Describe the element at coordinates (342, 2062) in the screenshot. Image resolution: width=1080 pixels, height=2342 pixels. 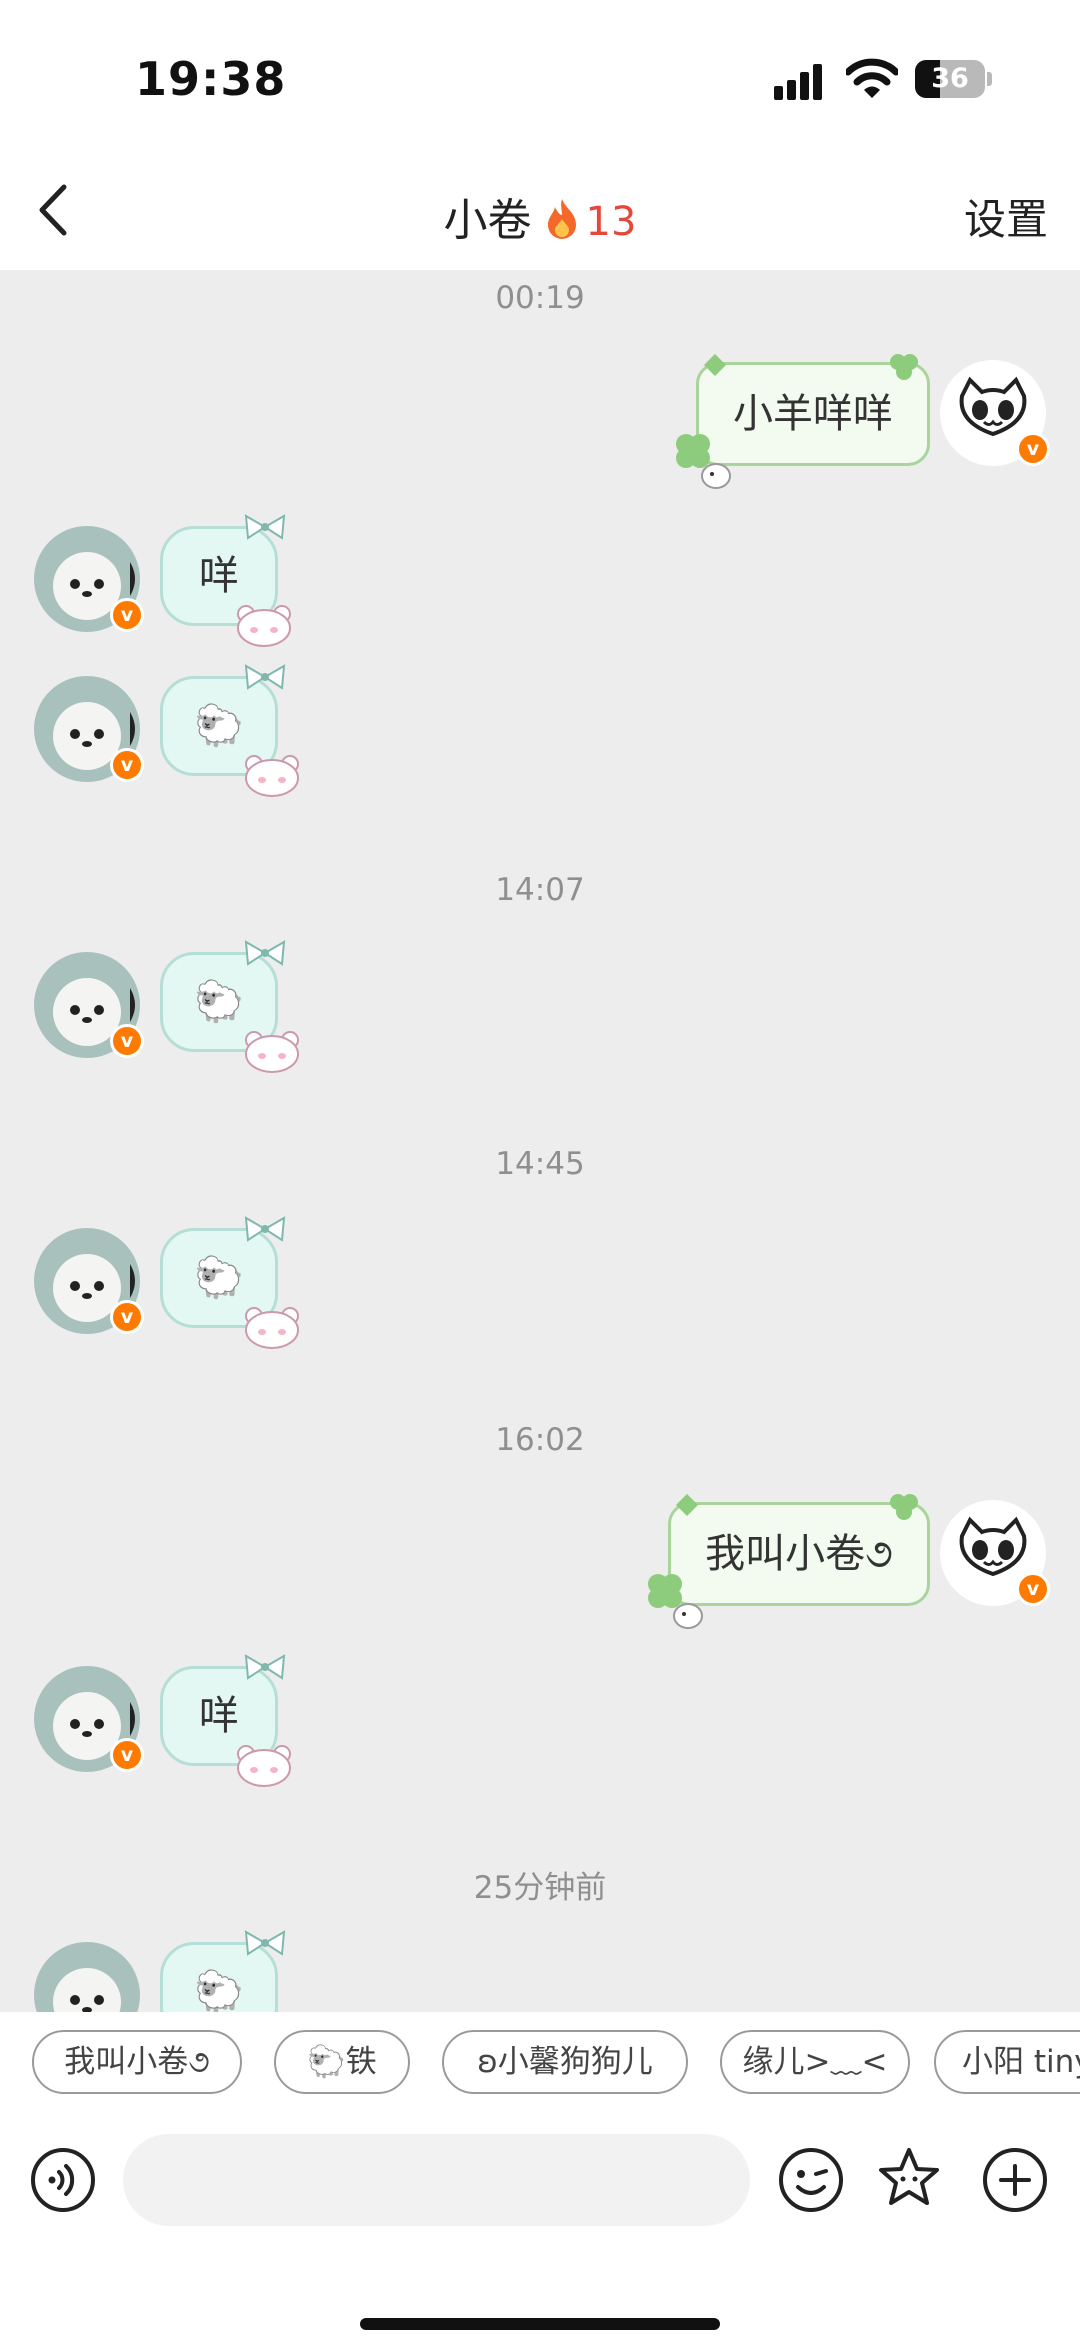
I see `quick-reply-chip: 🐑铁` at that location.